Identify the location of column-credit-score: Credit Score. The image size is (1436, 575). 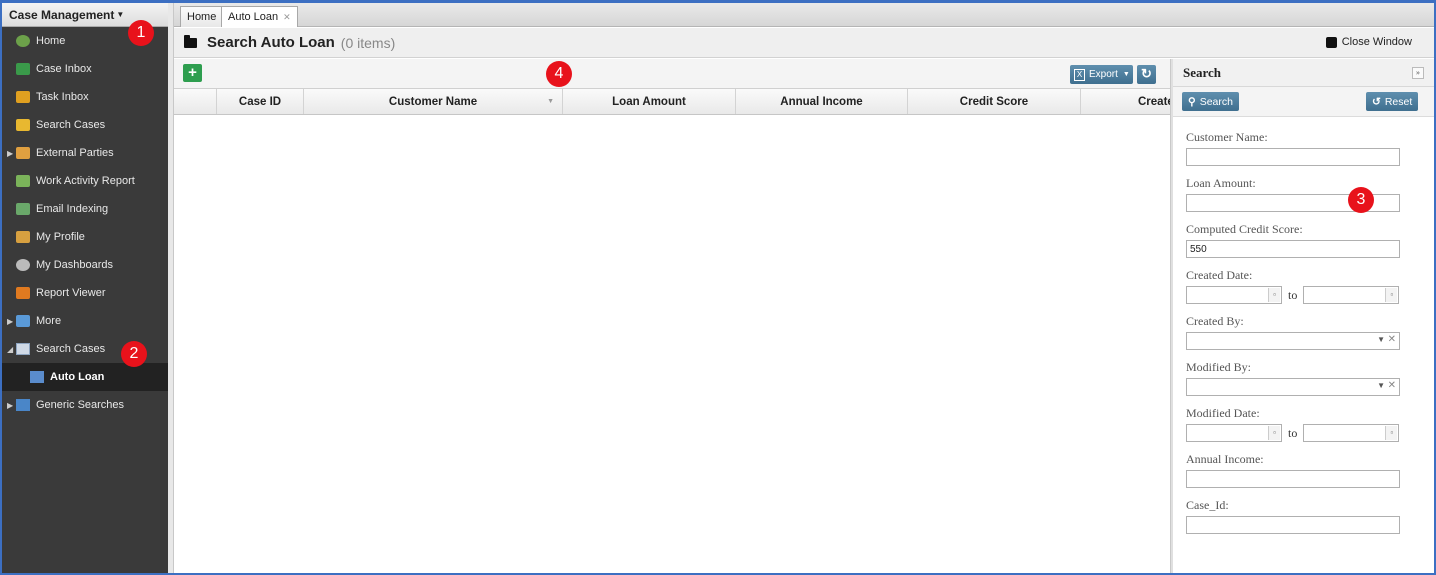
(994, 101).